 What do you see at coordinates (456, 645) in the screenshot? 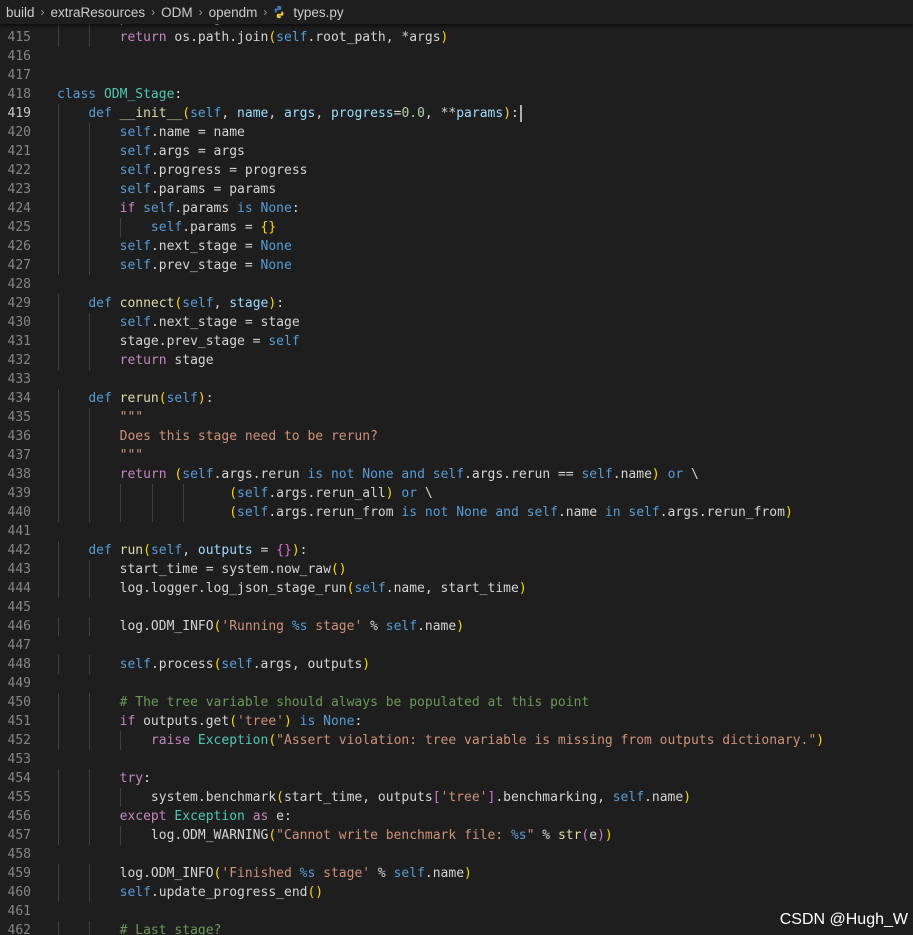
I see `code-line: 447` at bounding box center [456, 645].